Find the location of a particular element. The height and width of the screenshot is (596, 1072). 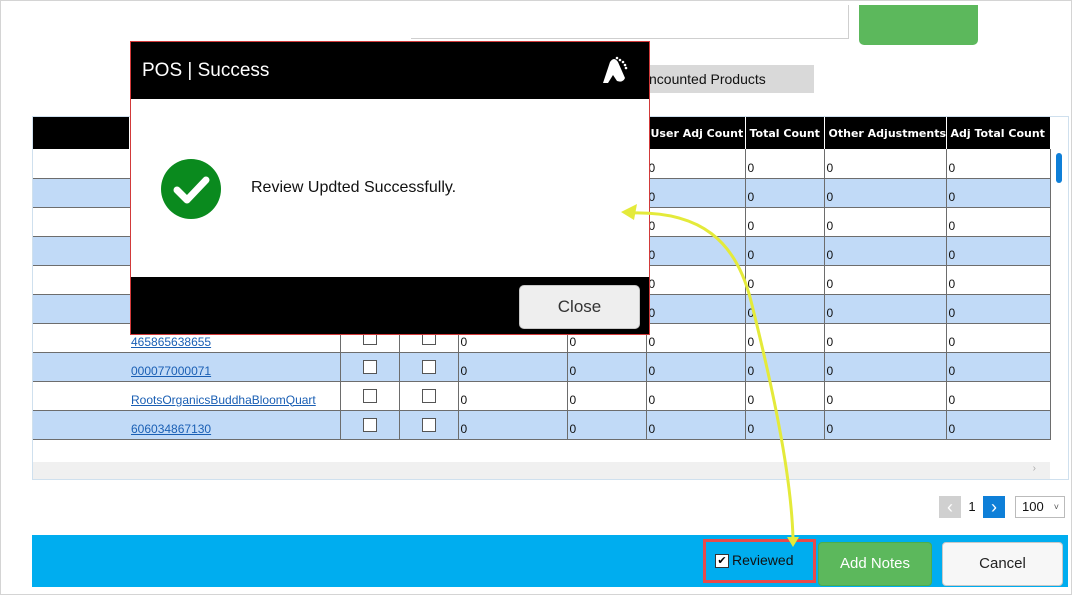

product-link: 606034867130 is located at coordinates (171, 429).